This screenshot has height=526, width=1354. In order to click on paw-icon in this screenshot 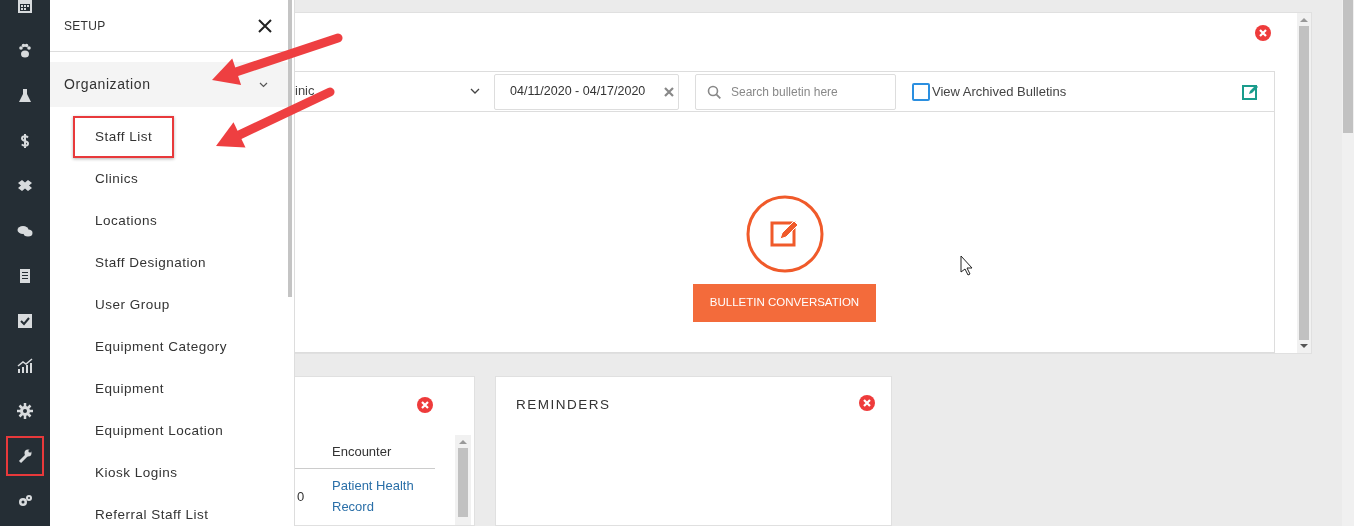, I will do `click(25, 51)`.